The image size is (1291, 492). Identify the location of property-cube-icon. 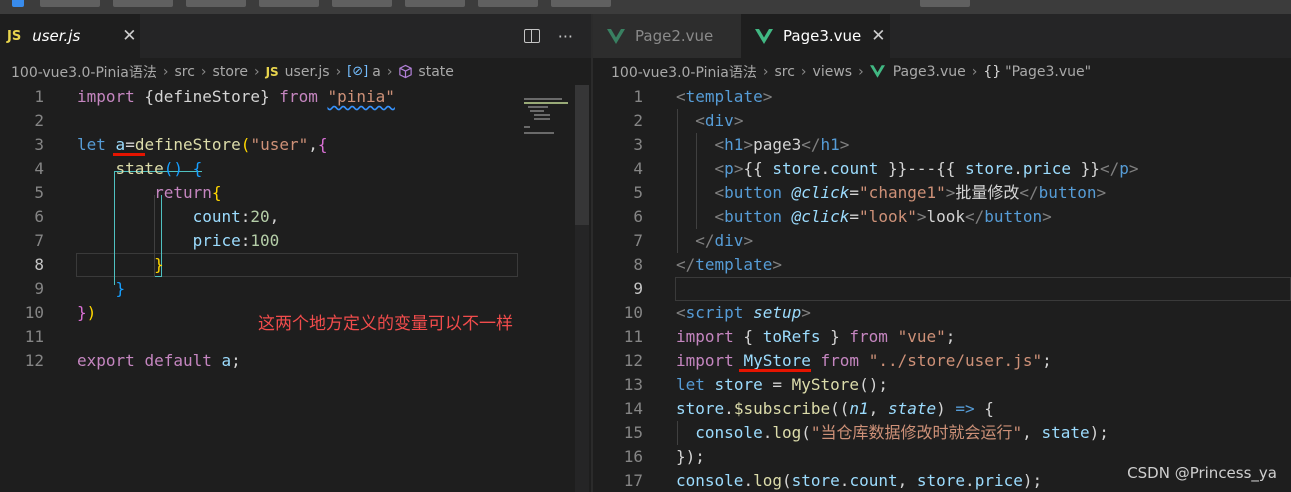
(406, 71).